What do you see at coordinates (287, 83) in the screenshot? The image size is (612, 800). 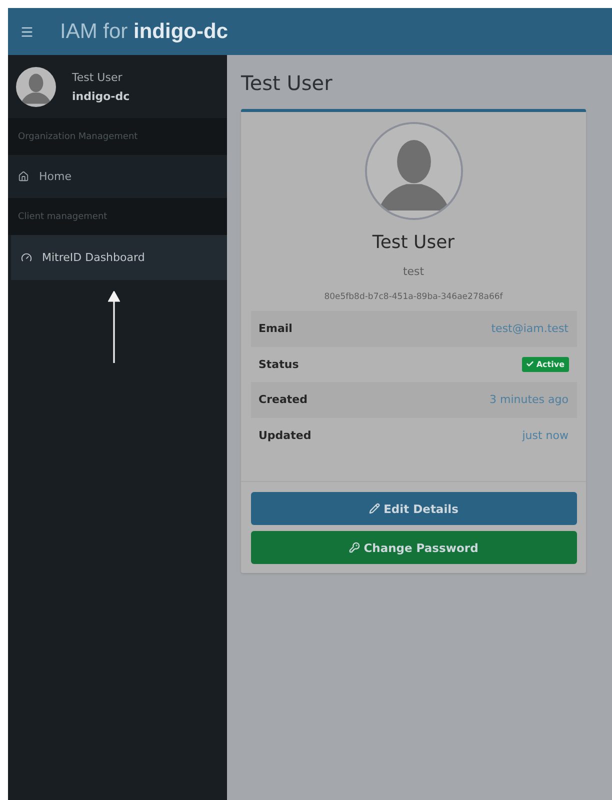 I see `page-title: Test User` at bounding box center [287, 83].